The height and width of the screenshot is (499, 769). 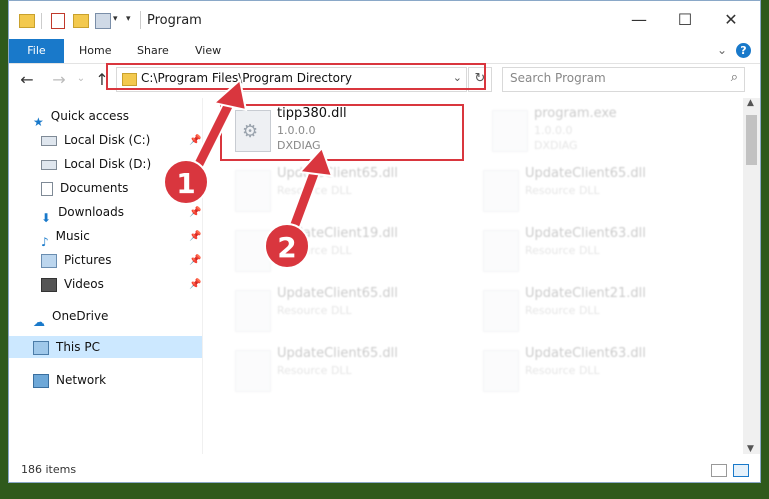 I want to click on step-1-badge: 1, so click(x=186, y=182).